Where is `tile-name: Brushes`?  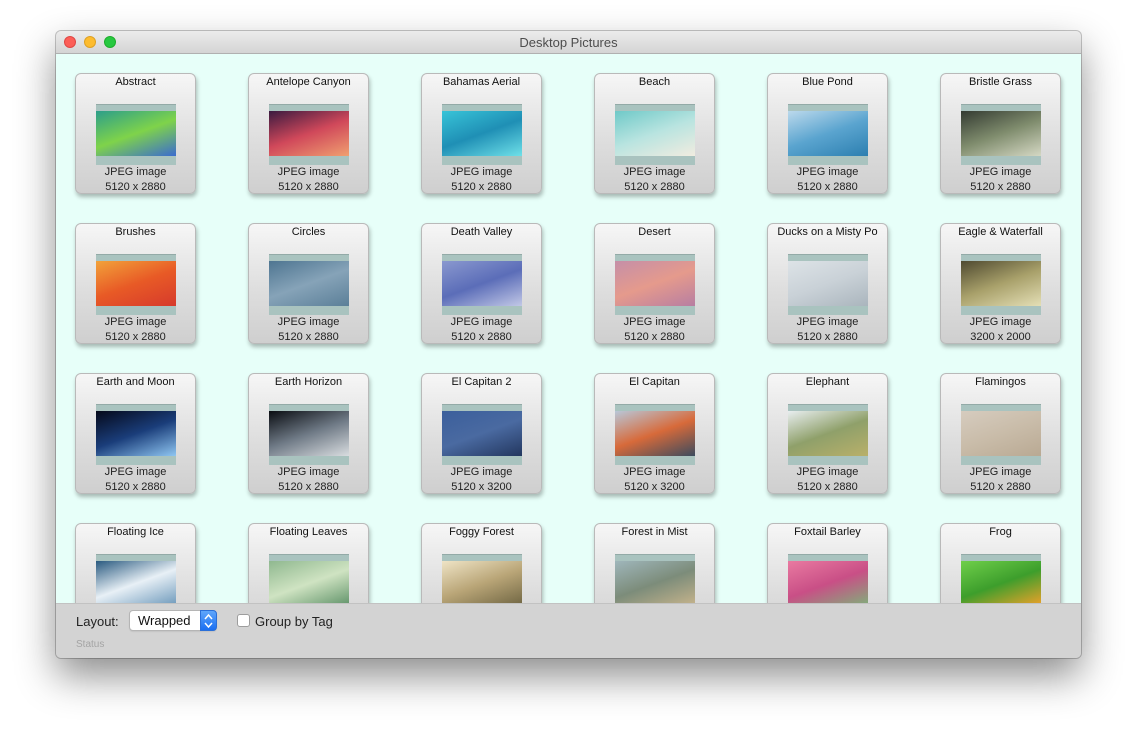
tile-name: Brushes is located at coordinates (135, 232).